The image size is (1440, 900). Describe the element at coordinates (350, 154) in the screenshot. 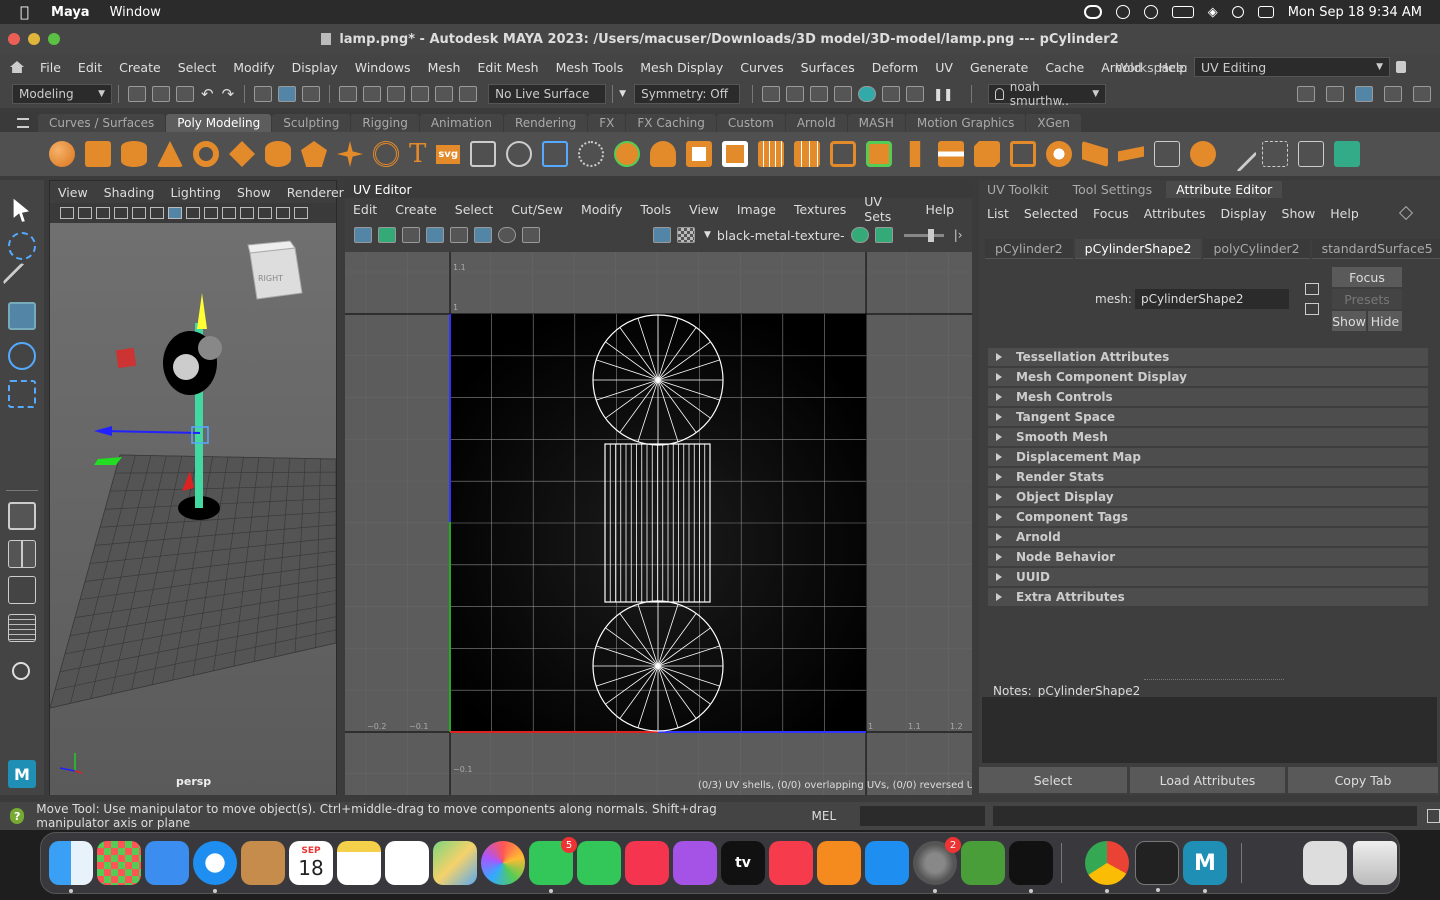

I see `sweep-mesh-icon` at that location.